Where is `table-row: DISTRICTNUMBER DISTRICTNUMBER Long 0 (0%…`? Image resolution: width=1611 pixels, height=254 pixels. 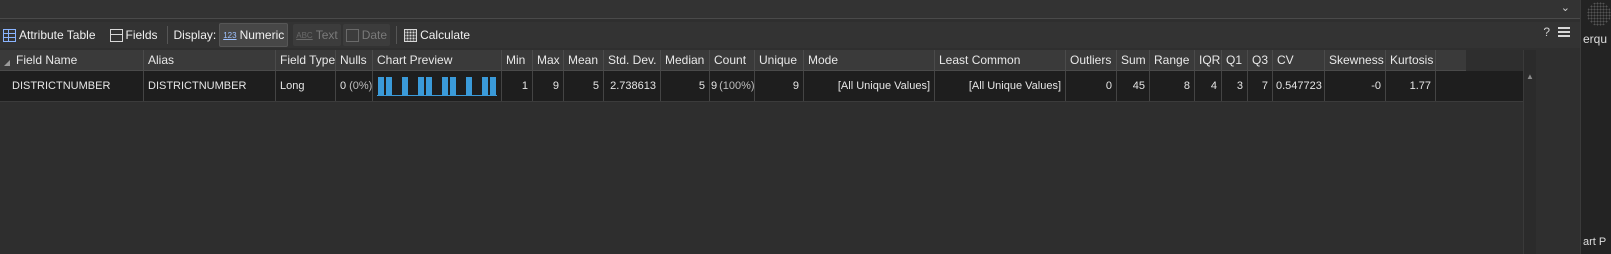
table-row: DISTRICTNUMBER DISTRICTNUMBER Long 0 (0%… is located at coordinates (761, 86).